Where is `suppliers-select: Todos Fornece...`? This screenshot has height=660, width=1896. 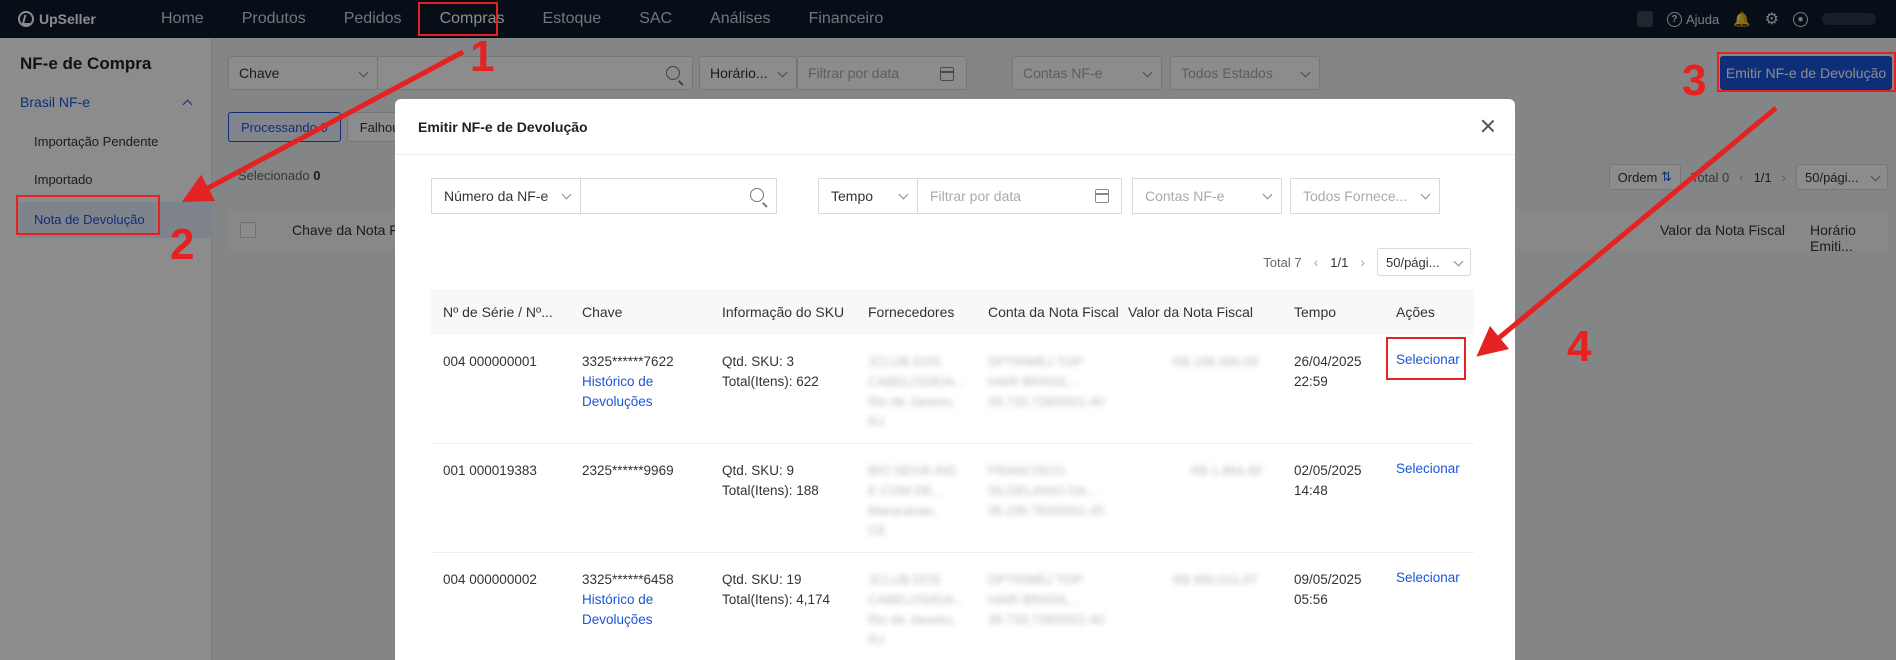 suppliers-select: Todos Fornece... is located at coordinates (1365, 196).